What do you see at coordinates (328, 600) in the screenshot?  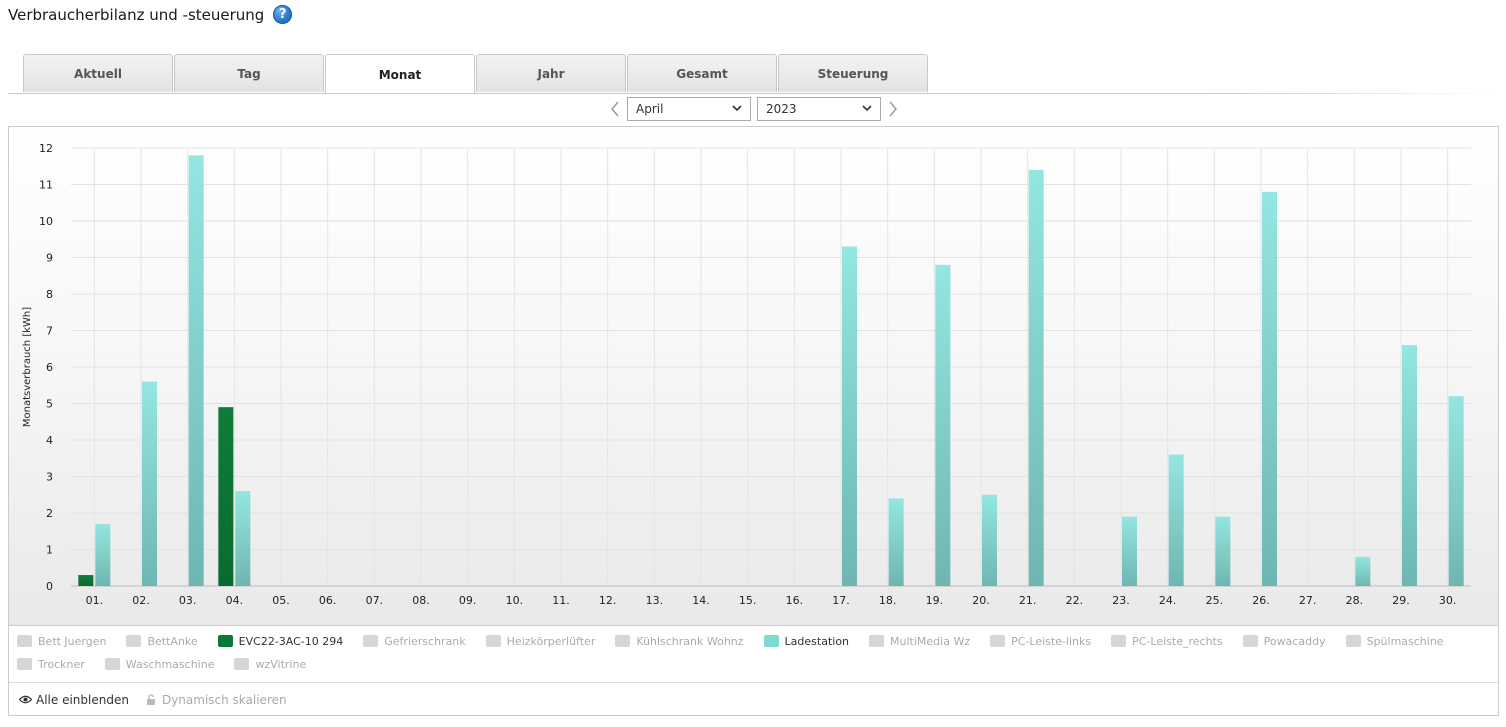 I see `x-tick-label: 06.` at bounding box center [328, 600].